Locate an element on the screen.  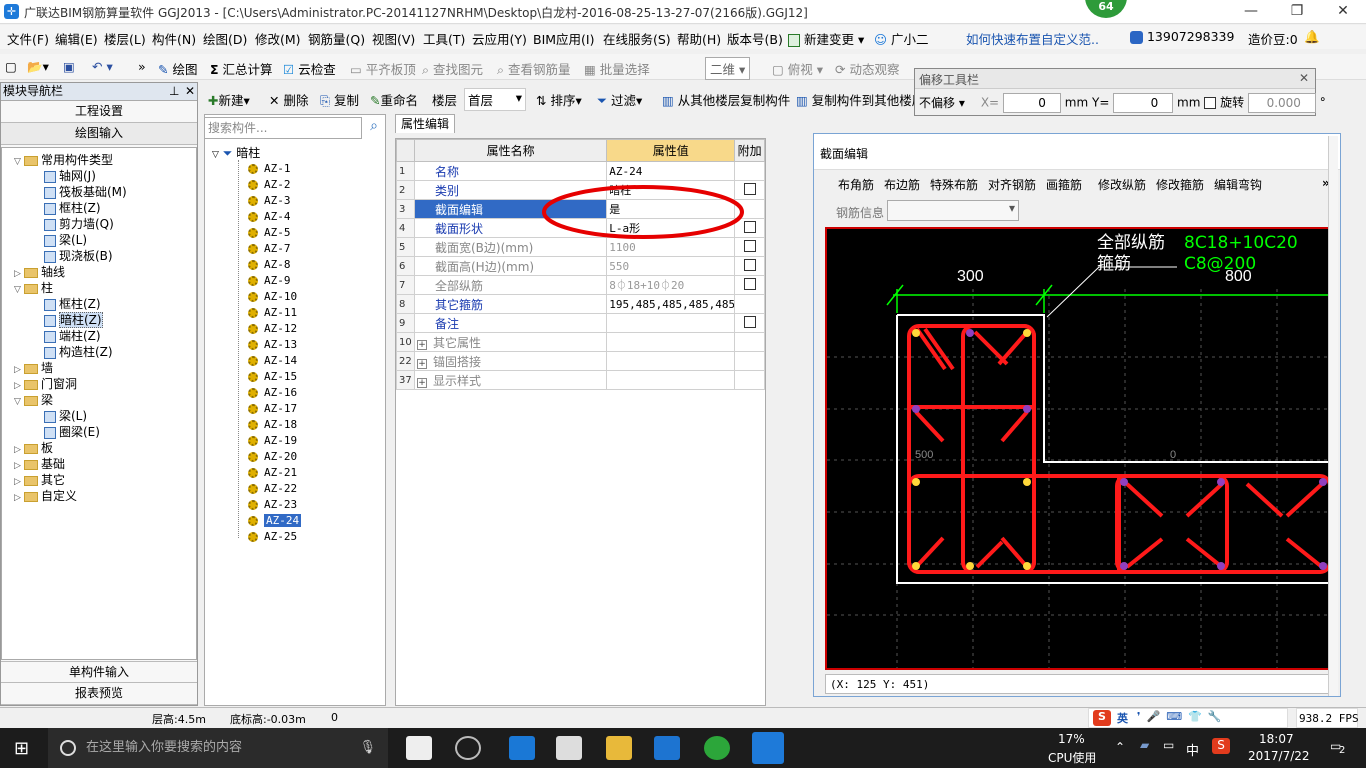
menu-component: 构件(N) is located at coordinates (174, 38).